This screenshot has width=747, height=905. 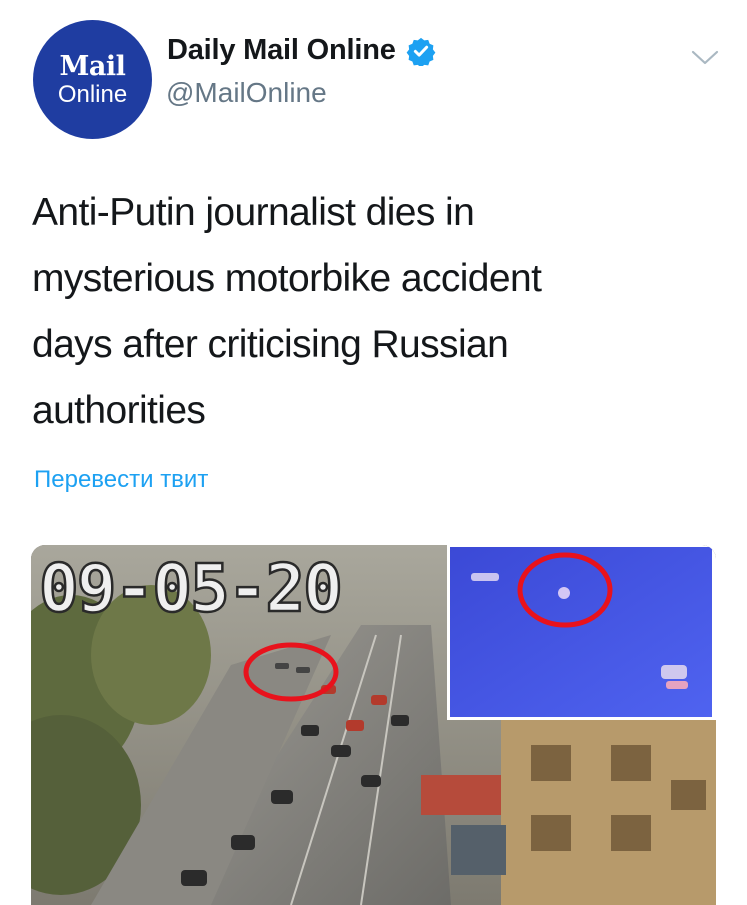 I want to click on verified-badge-icon, so click(x=421, y=51).